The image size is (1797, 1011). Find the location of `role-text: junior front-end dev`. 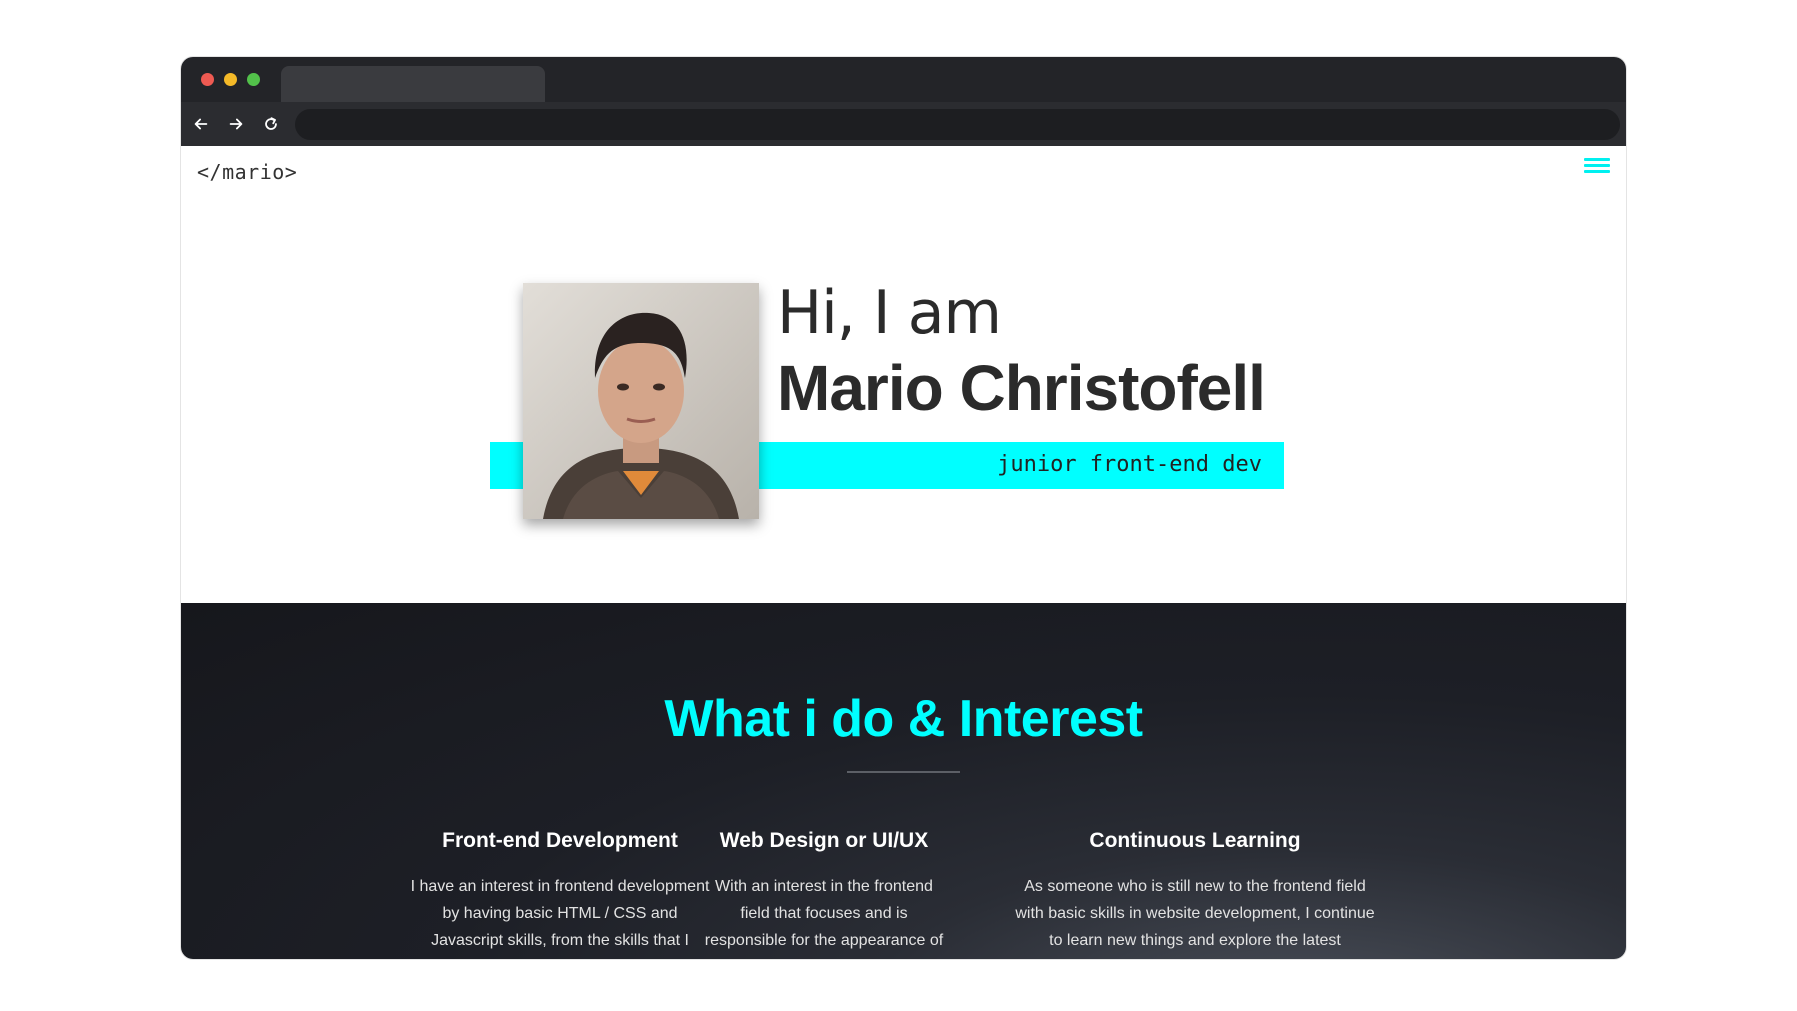

role-text: junior front-end dev is located at coordinates (1129, 464).